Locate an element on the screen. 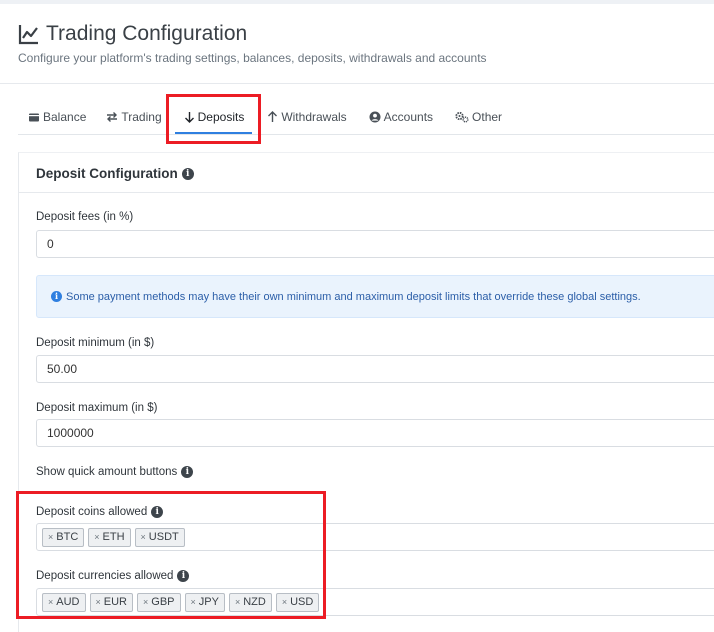  highlight-box-allowed-lists is located at coordinates (171, 555).